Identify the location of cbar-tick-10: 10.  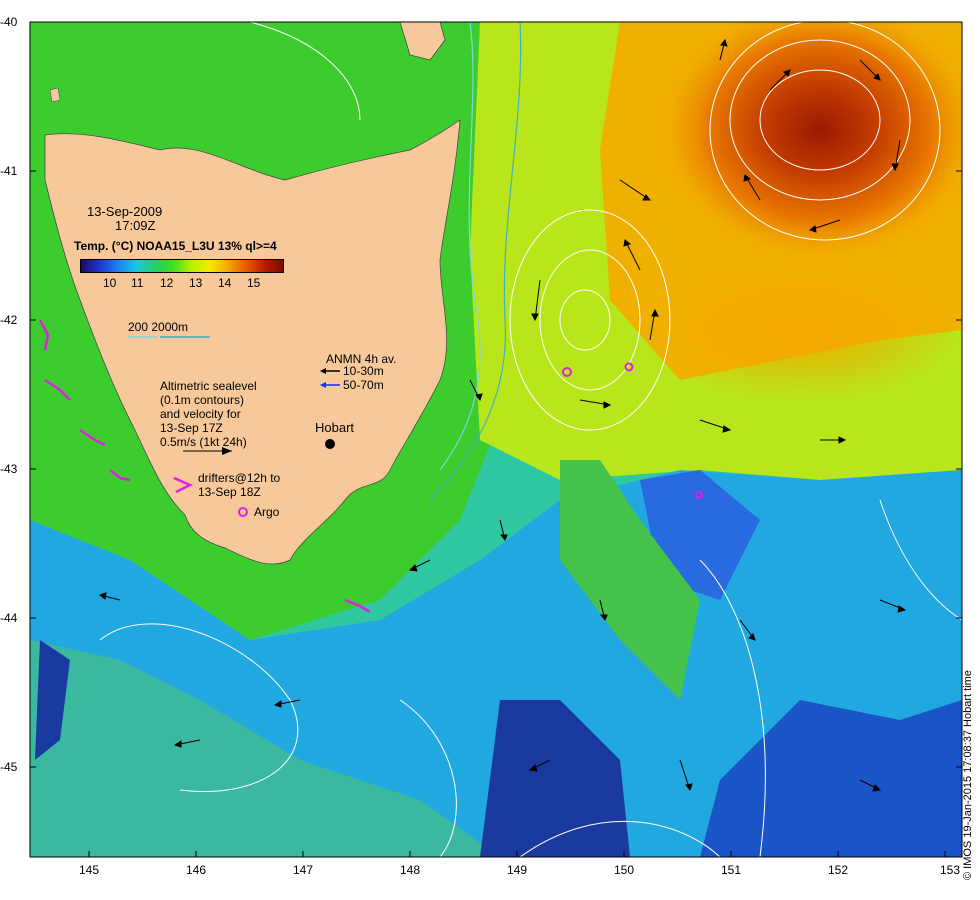
(110, 283).